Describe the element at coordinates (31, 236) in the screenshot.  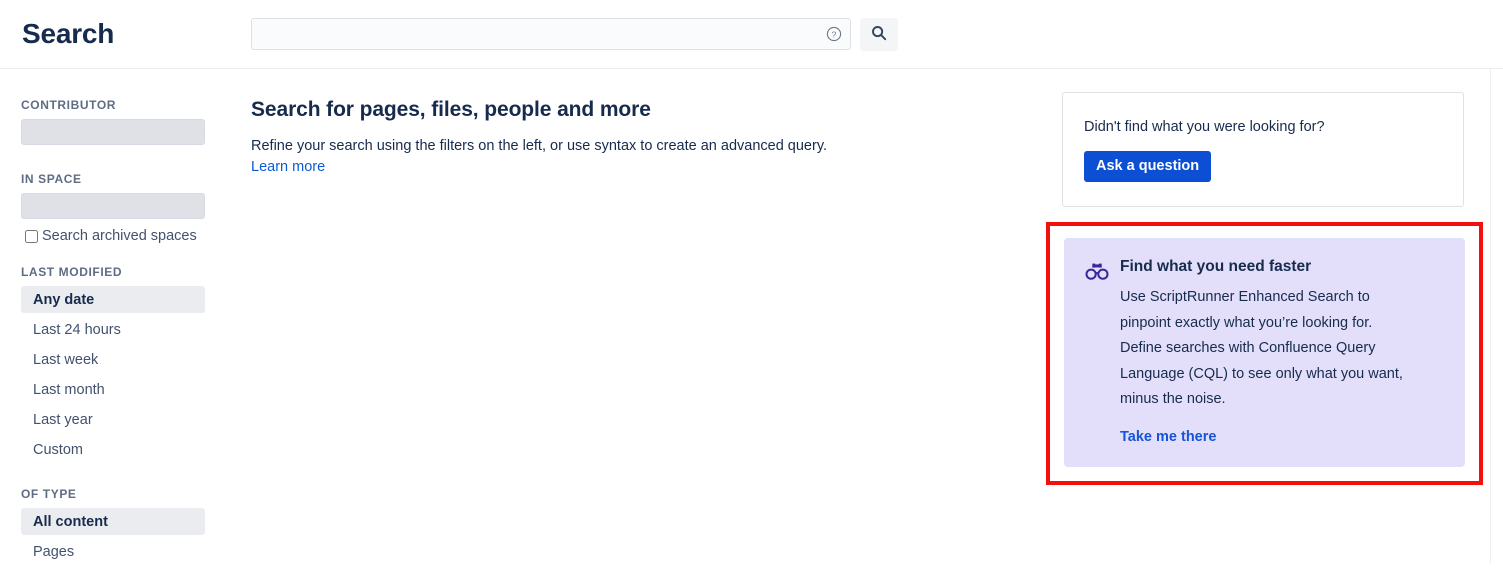
I see `search-archived-spaces-checkbox` at that location.